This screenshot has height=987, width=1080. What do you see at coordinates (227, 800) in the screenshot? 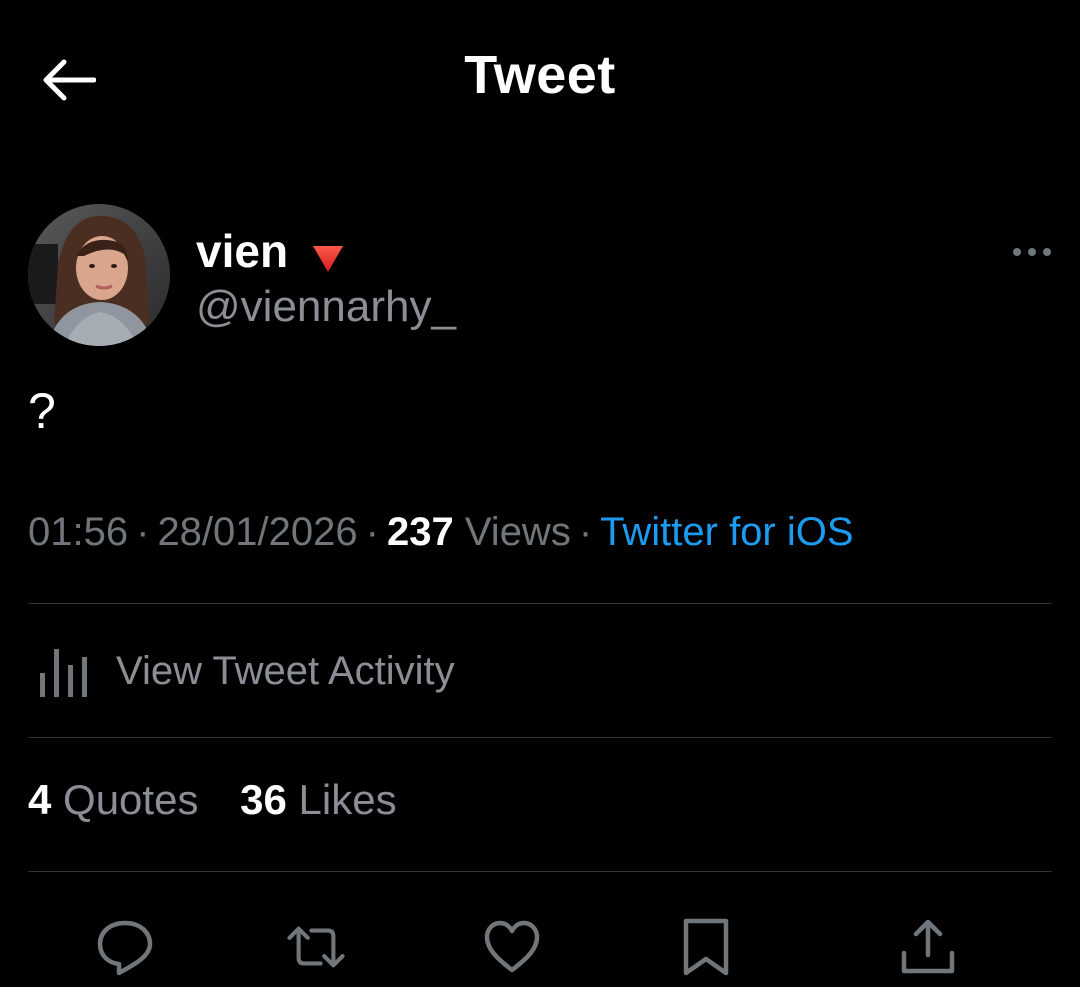
I see `engagement-counts: 4 Quotes 36 Likes` at bounding box center [227, 800].